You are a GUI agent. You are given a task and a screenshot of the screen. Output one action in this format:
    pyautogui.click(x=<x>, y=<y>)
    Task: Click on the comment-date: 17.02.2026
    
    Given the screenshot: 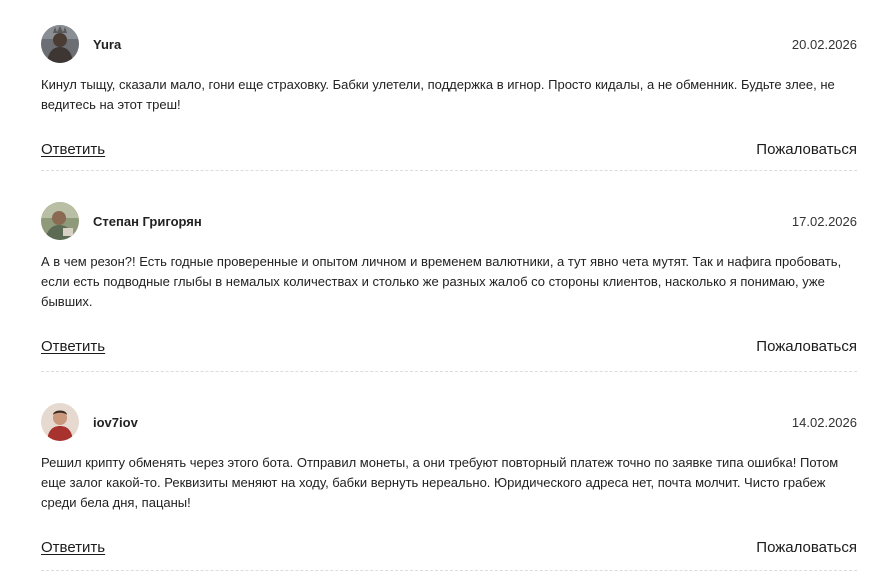 What is the action you would take?
    pyautogui.click(x=824, y=221)
    